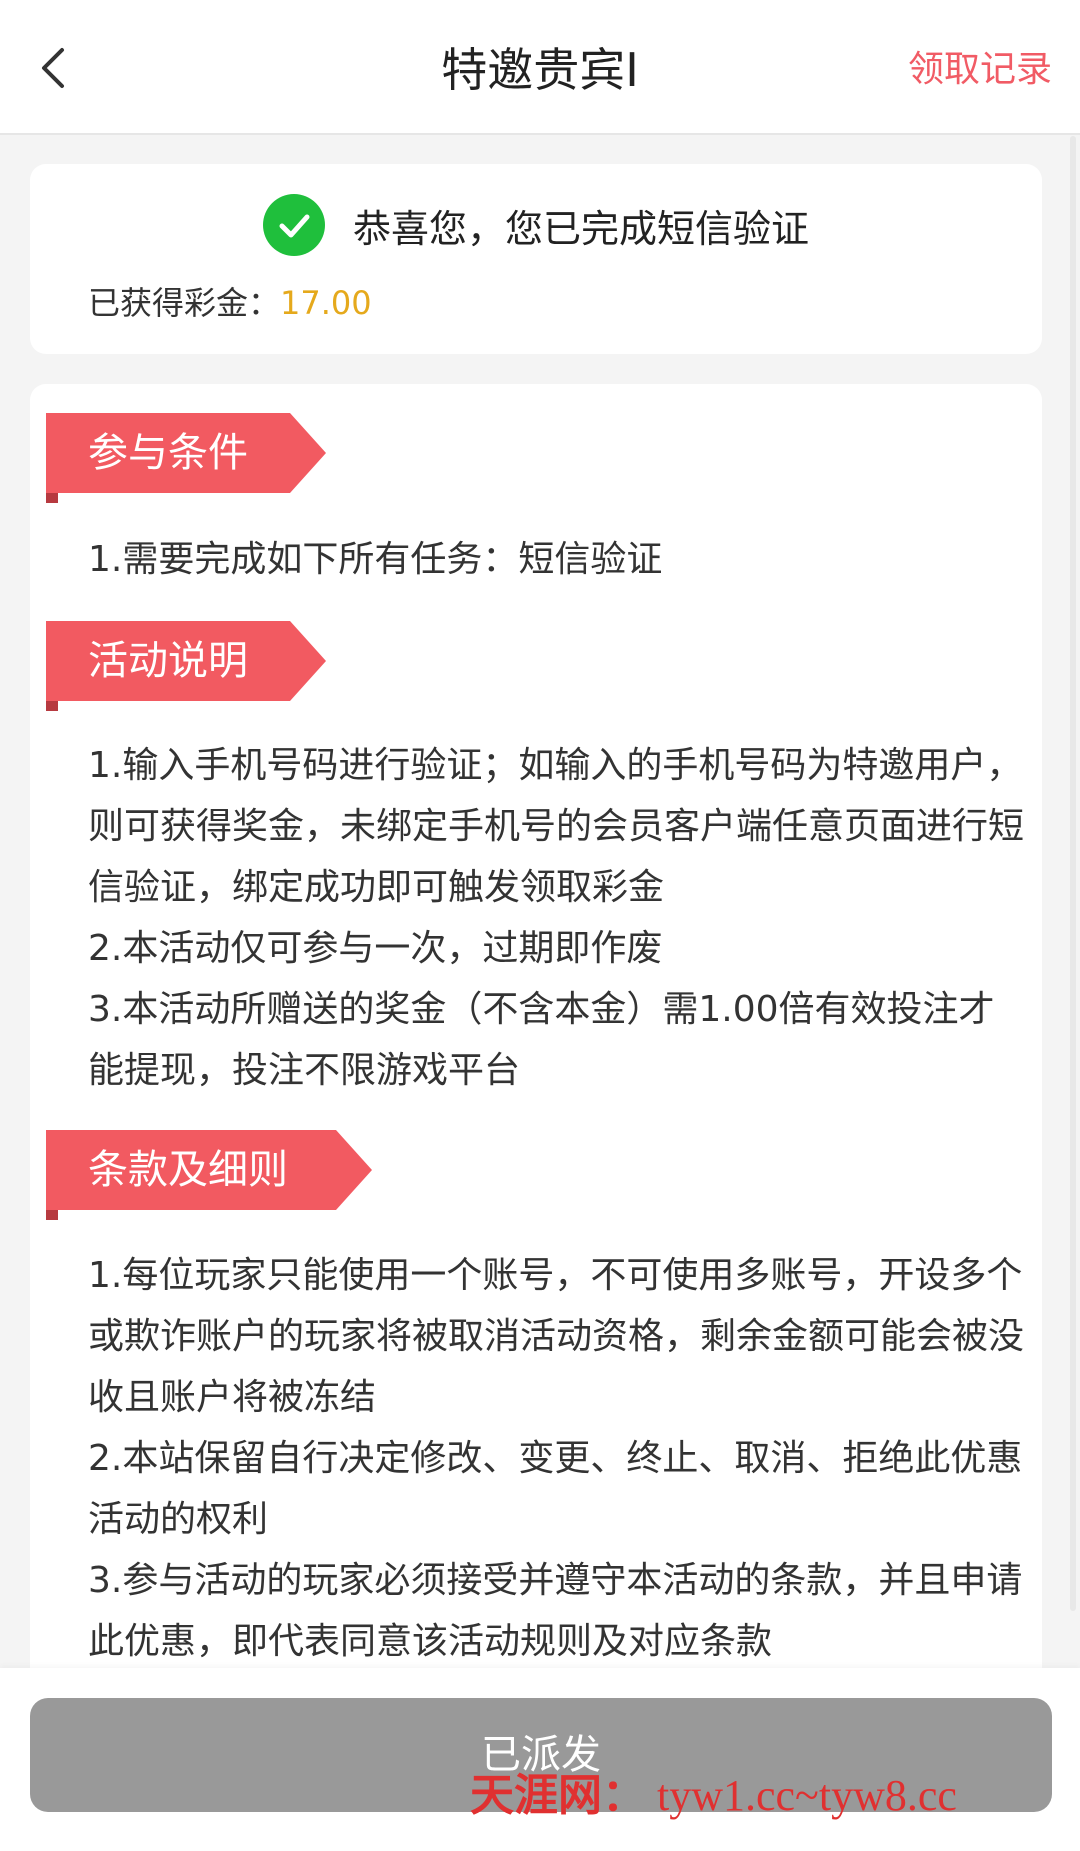  I want to click on watermark: 天涯网： tyw1.cc~tyw8.cc, so click(713, 1796).